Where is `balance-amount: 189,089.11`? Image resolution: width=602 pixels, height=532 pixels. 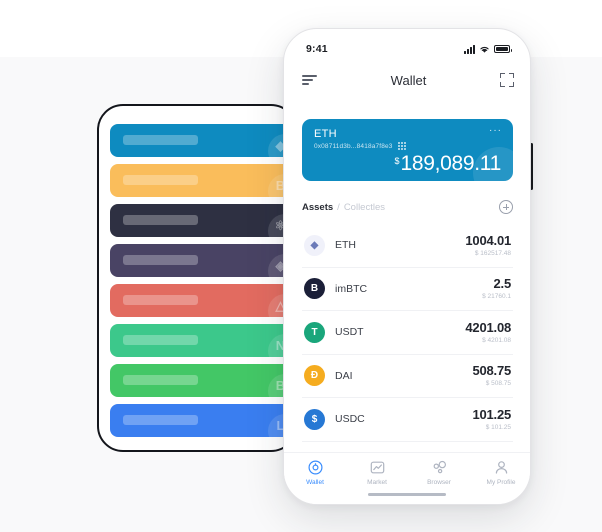 balance-amount: 189,089.11 is located at coordinates (450, 163).